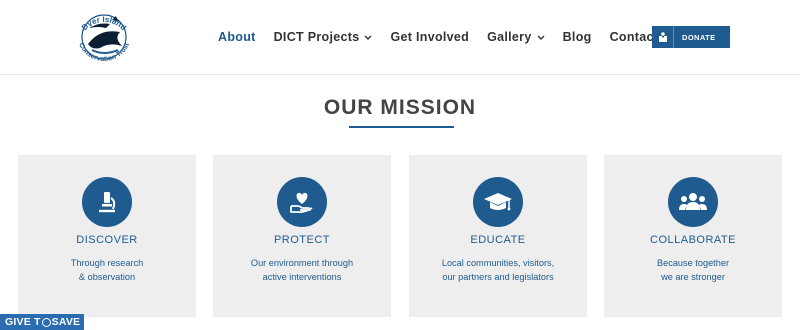 The height and width of the screenshot is (330, 800). I want to click on nav-dict-projects: DICT Projects, so click(323, 37).